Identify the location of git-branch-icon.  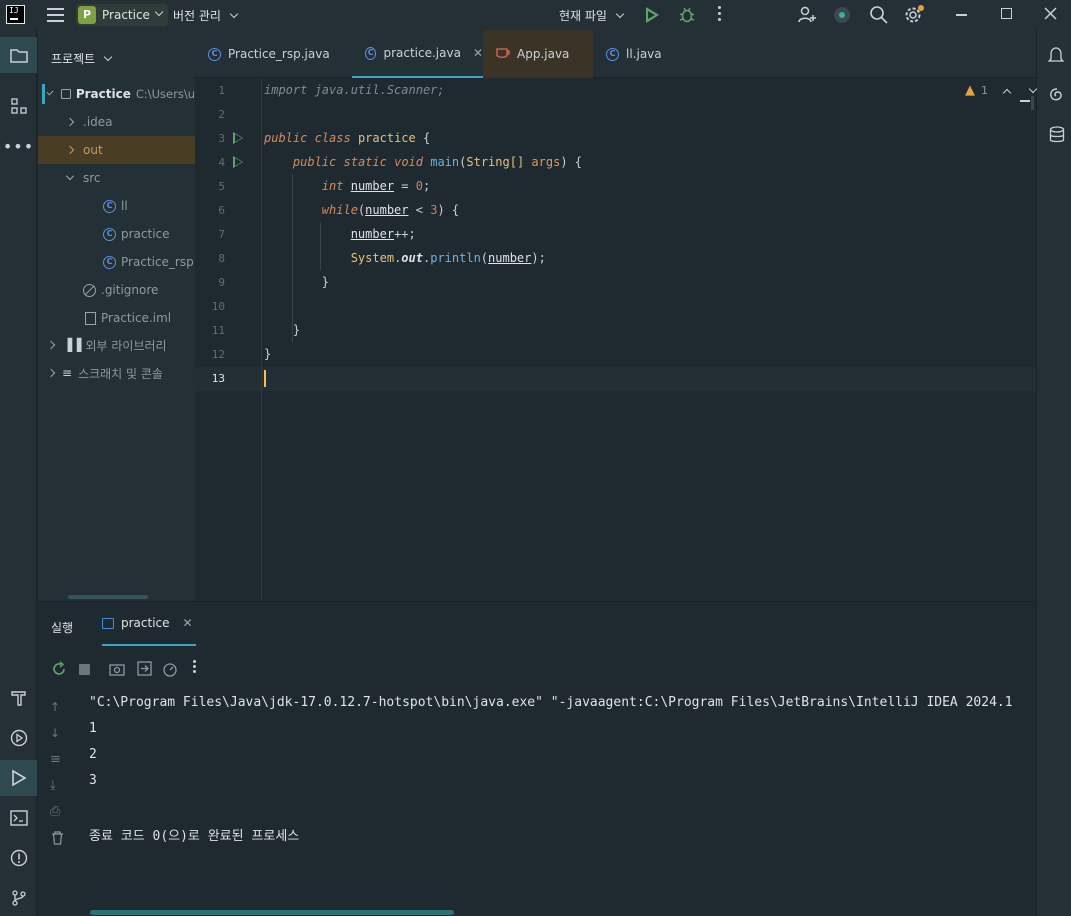
(18, 898).